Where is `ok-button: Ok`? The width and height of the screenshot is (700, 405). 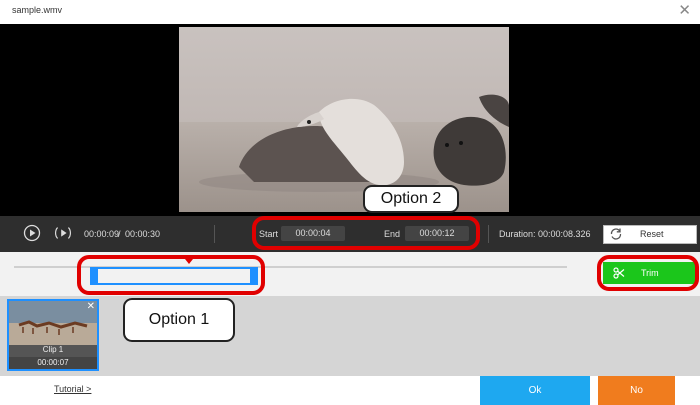 ok-button: Ok is located at coordinates (535, 390).